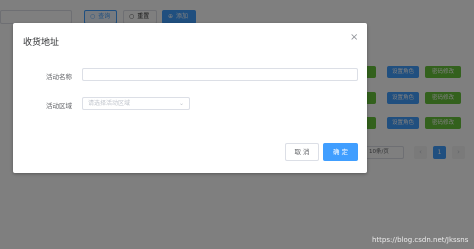 The width and height of the screenshot is (474, 249). Describe the element at coordinates (220, 74) in the screenshot. I see `activity-name-input` at that location.